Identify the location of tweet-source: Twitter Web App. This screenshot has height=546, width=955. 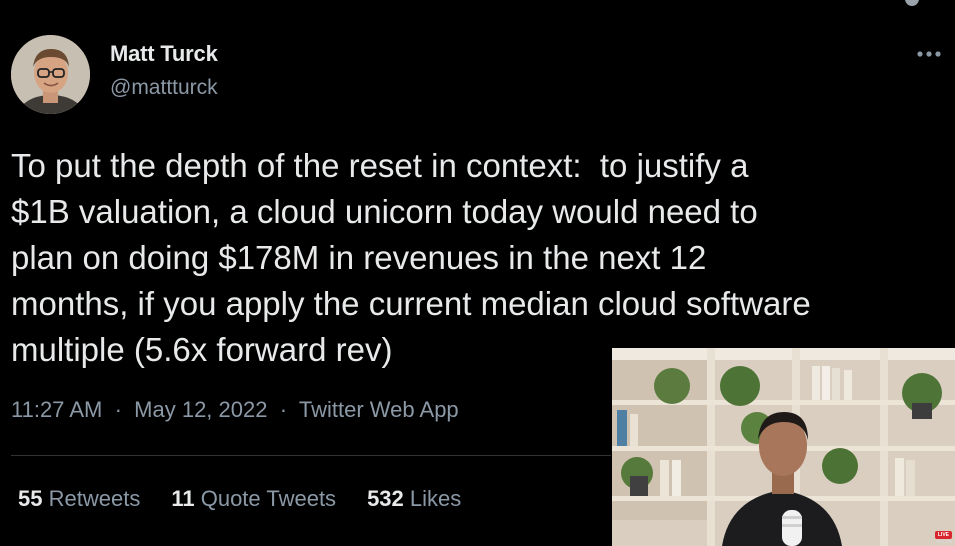
(379, 409).